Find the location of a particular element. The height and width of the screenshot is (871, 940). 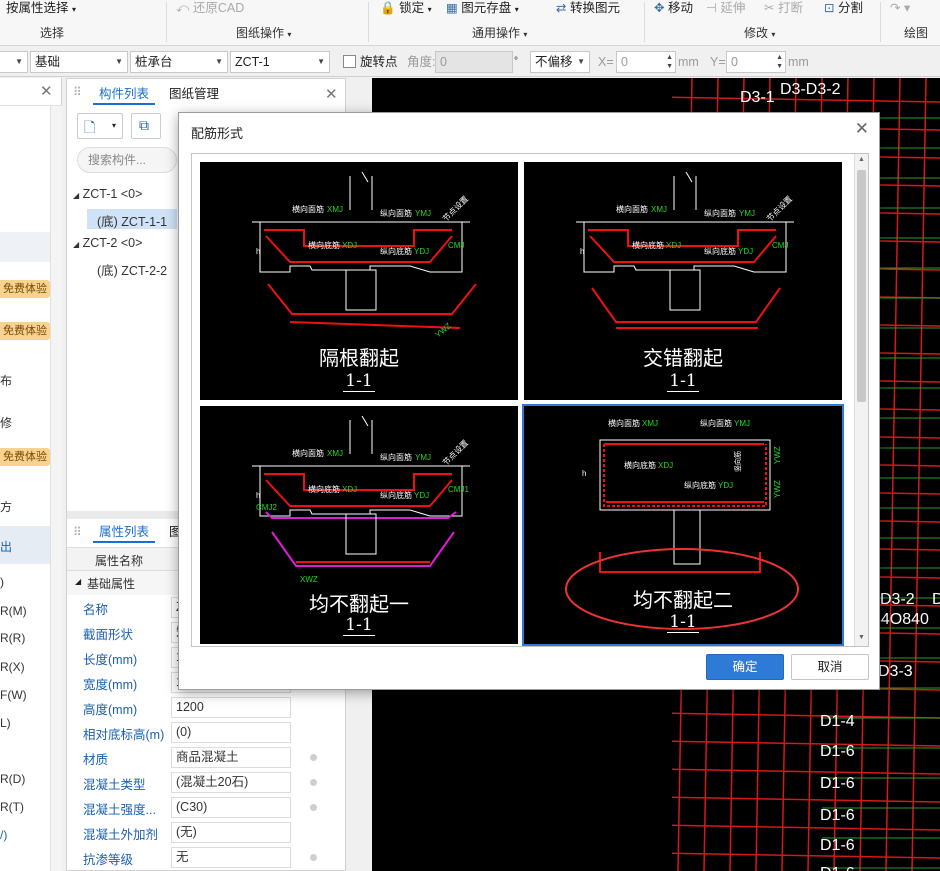

nav-item: R(D) is located at coordinates (12, 779).